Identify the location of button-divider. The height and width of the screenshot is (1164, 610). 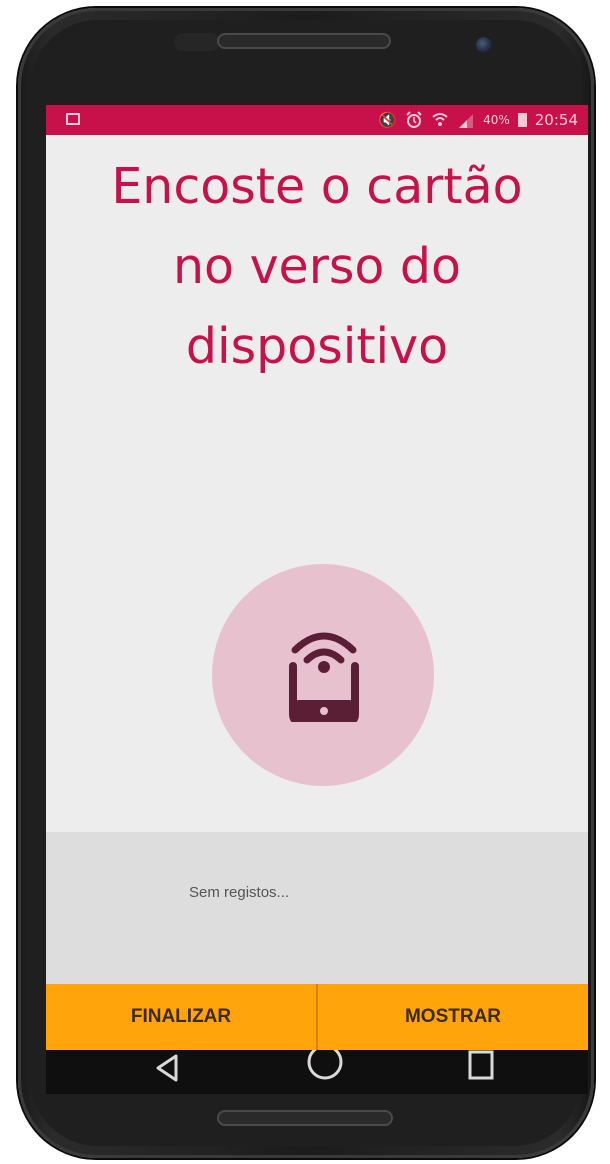
(317, 1017).